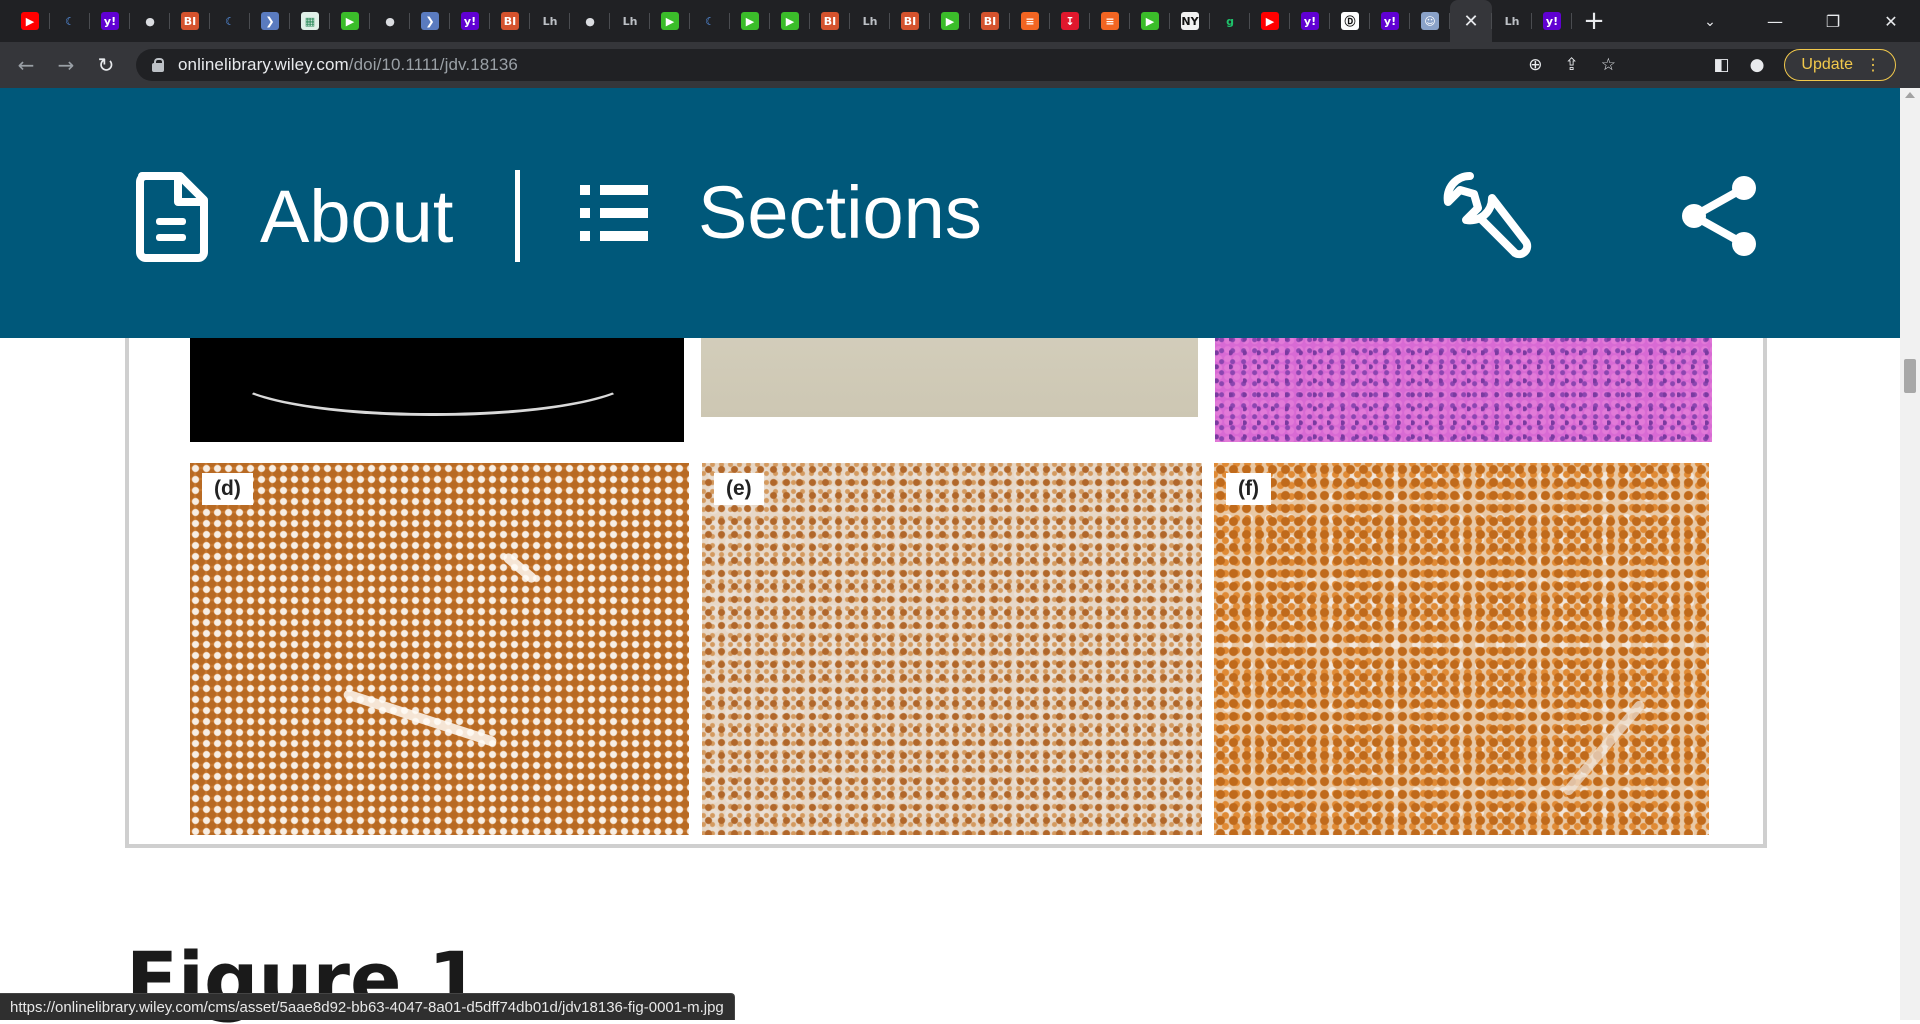 Image resolution: width=1920 pixels, height=1024 pixels. What do you see at coordinates (1490, 220) in the screenshot?
I see `tools-button` at bounding box center [1490, 220].